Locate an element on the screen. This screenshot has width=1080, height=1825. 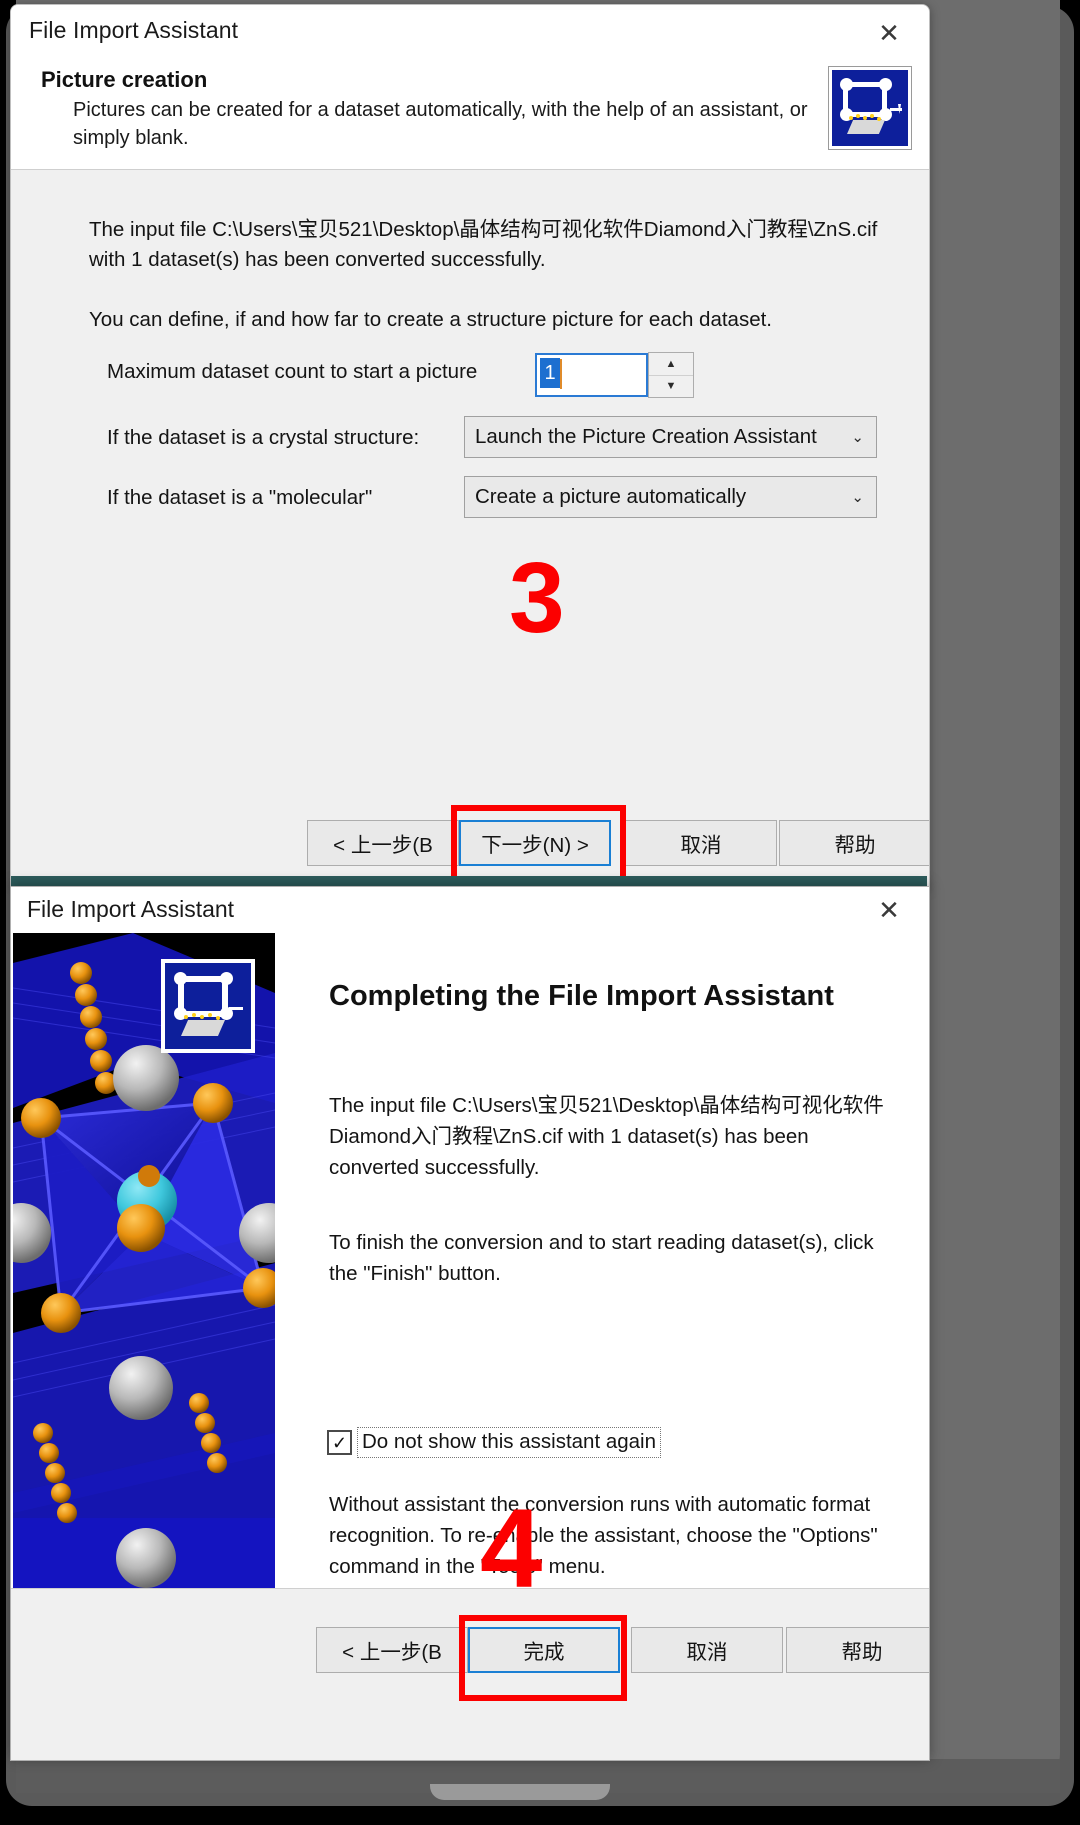
max-dataset-stepper: ▲ ▼ is located at coordinates (671, 375).